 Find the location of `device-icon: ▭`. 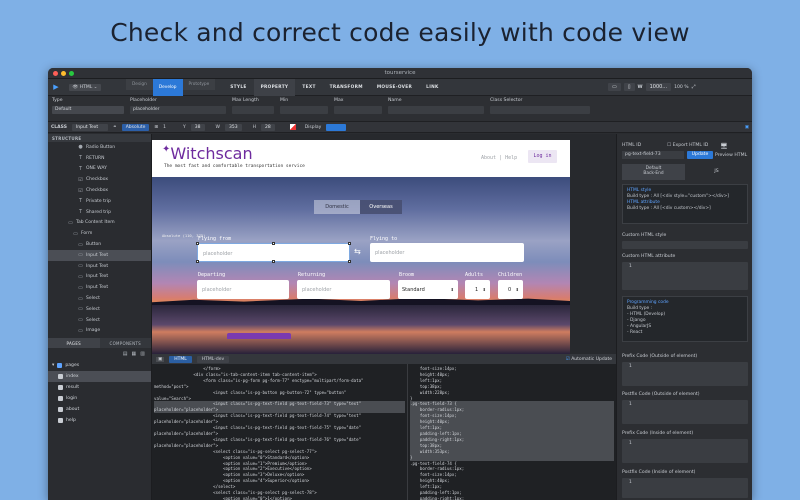

device-icon: ▭ is located at coordinates (614, 87).